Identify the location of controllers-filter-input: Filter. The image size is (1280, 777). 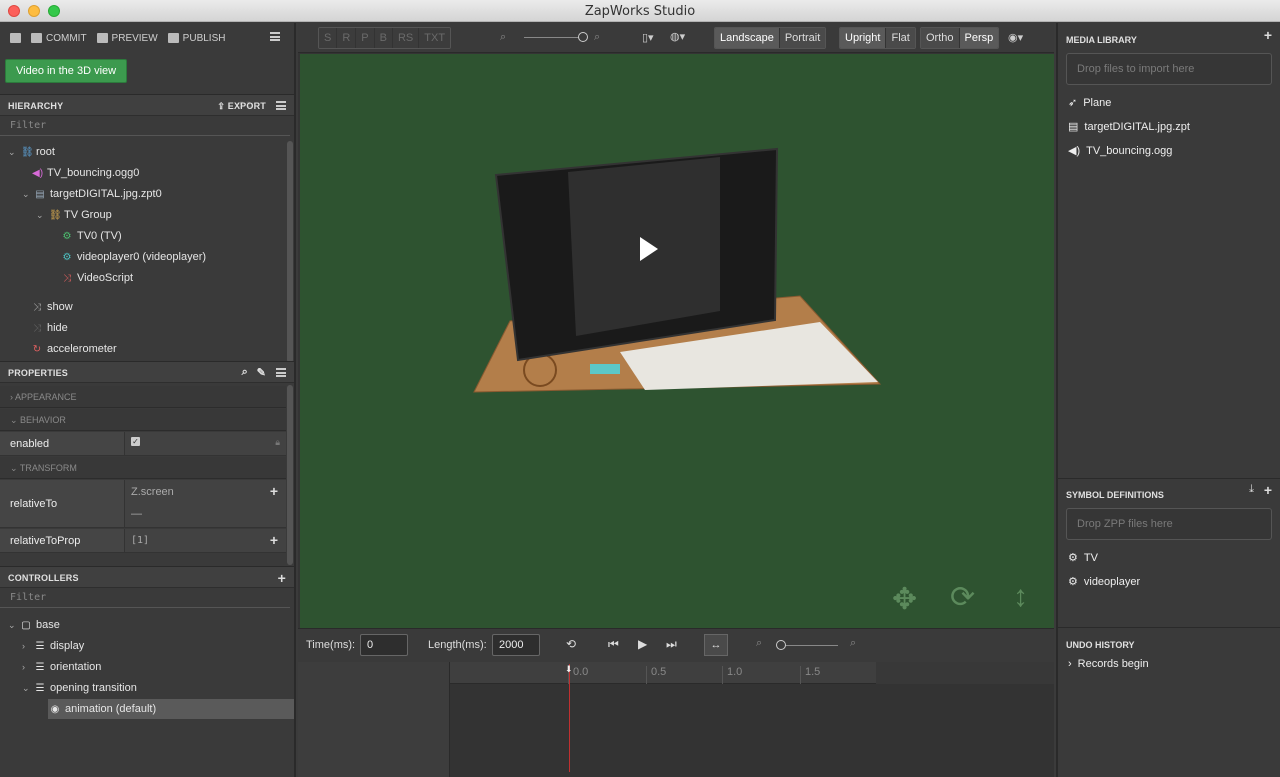
(145, 598).